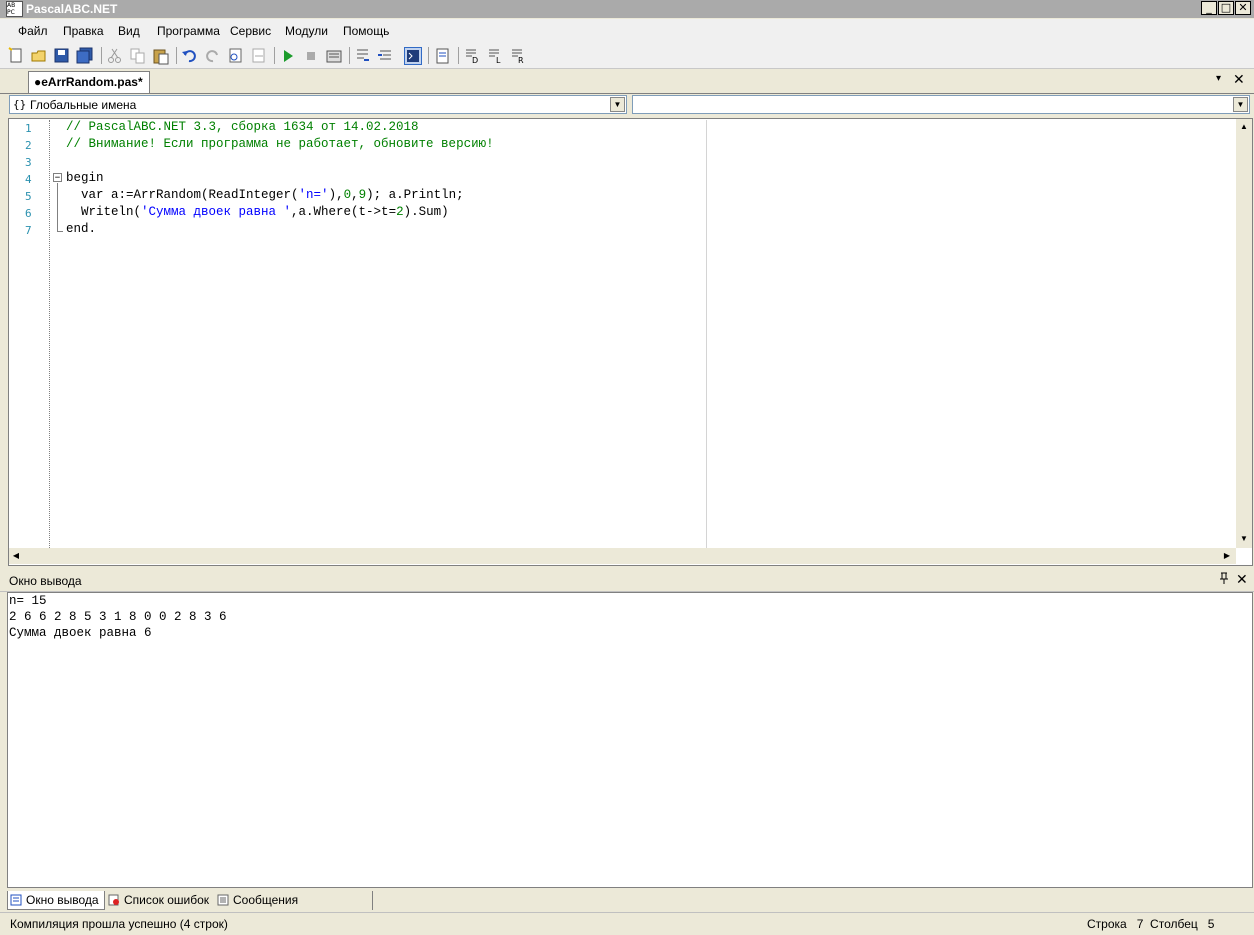 This screenshot has width=1254, height=935. I want to click on tab-label: Список ошибок, so click(167, 900).